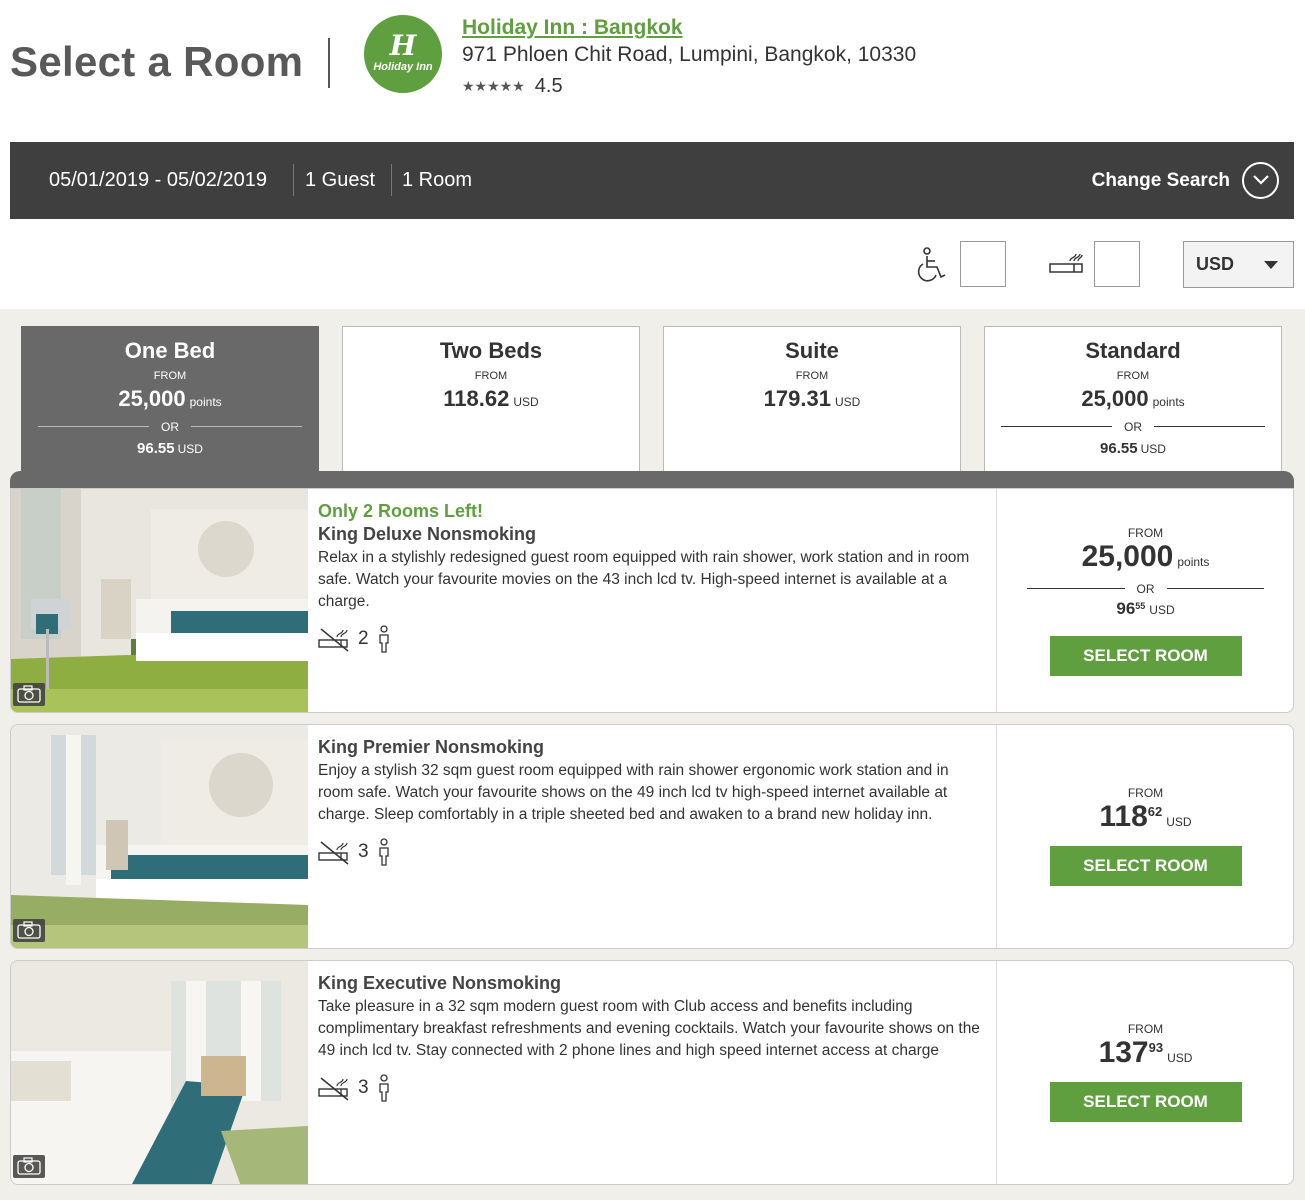  What do you see at coordinates (983, 264) in the screenshot?
I see `accessible-filter-checkbox` at bounding box center [983, 264].